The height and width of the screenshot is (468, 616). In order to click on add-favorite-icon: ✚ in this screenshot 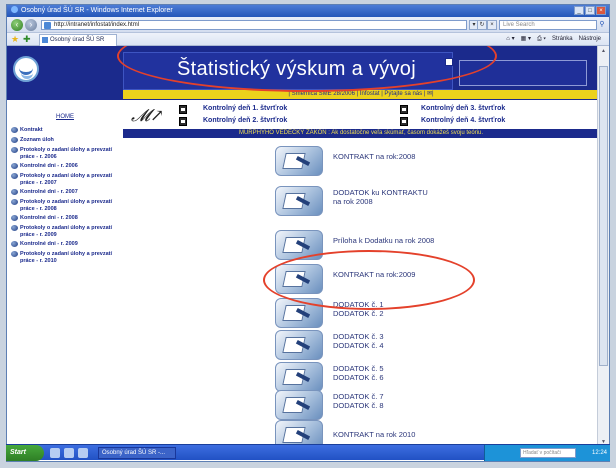, I will do `click(27, 39)`.